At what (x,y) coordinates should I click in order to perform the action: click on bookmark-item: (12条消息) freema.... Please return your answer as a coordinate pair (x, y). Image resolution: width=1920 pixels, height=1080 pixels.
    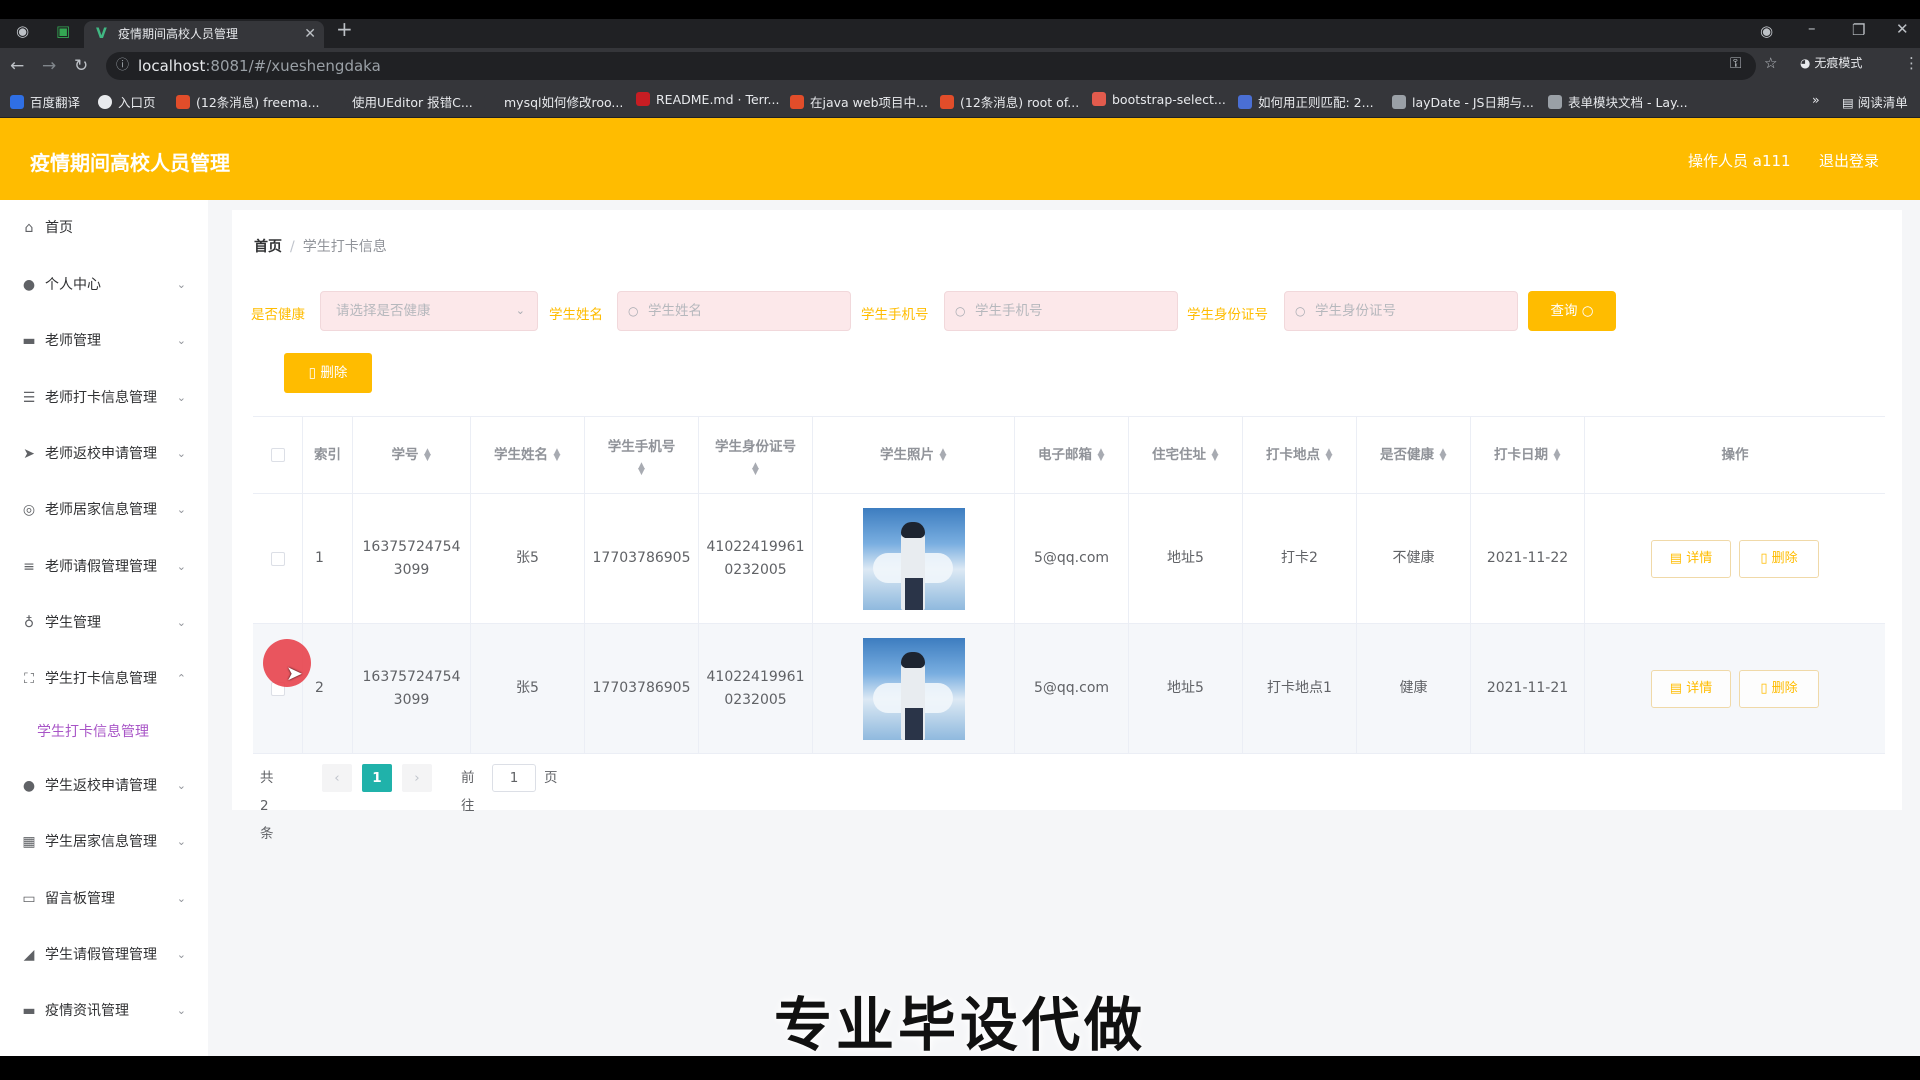
    Looking at the image, I should click on (248, 101).